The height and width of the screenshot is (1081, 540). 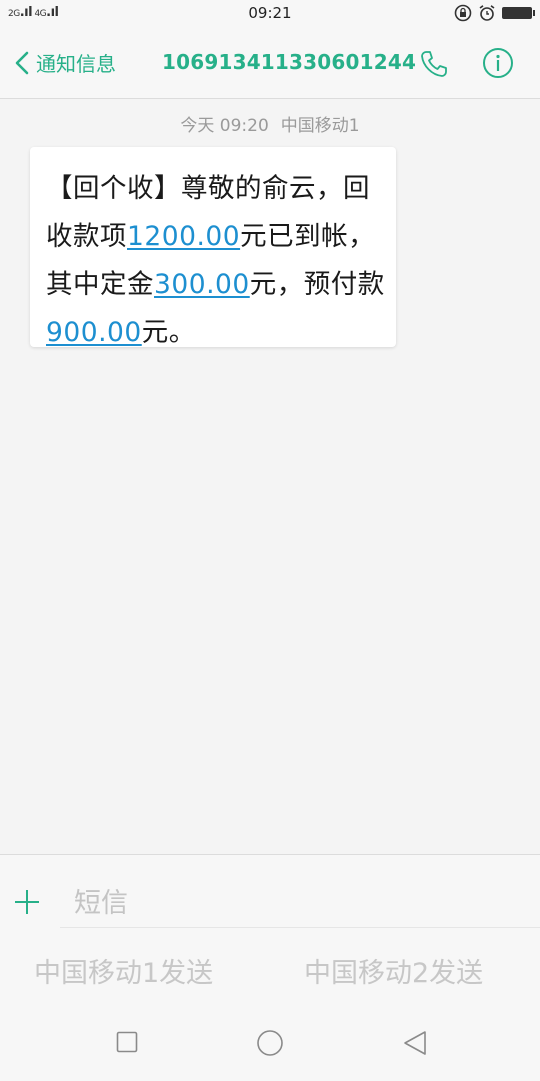 I want to click on amount-link-total: 1200.00, so click(x=183, y=236).